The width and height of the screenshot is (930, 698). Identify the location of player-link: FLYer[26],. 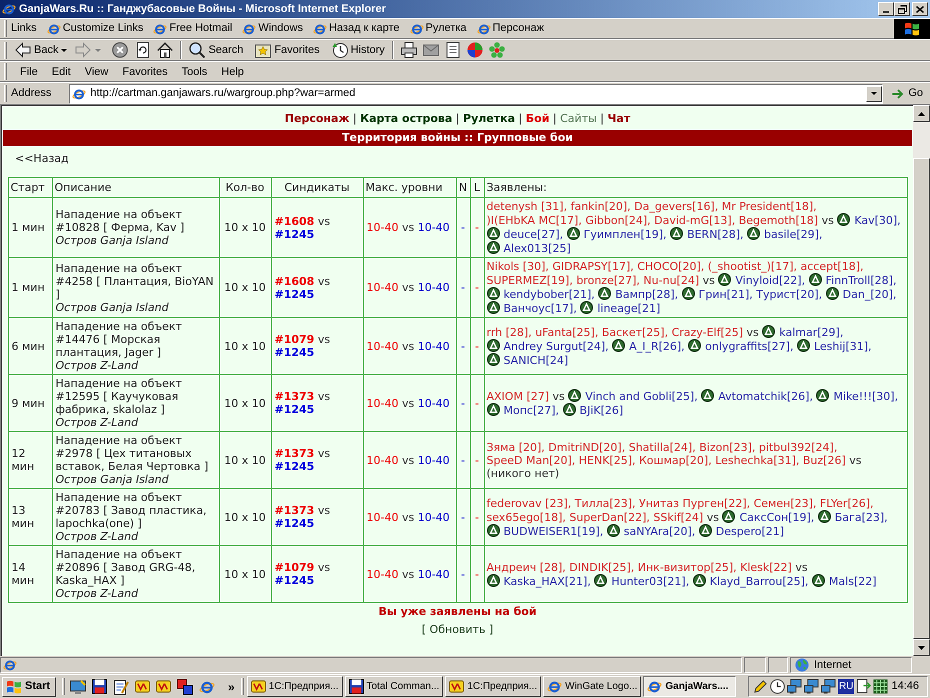
(847, 503).